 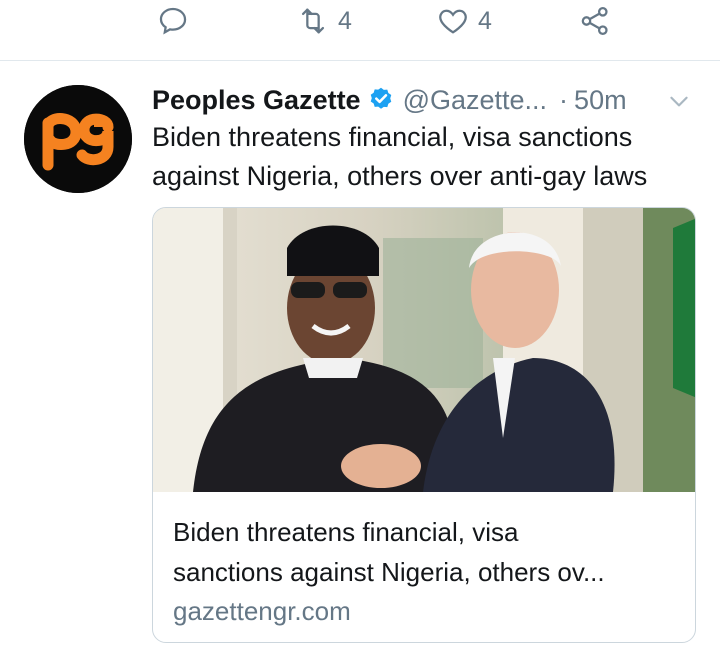 What do you see at coordinates (380, 98) in the screenshot?
I see `verified-badge-icon` at bounding box center [380, 98].